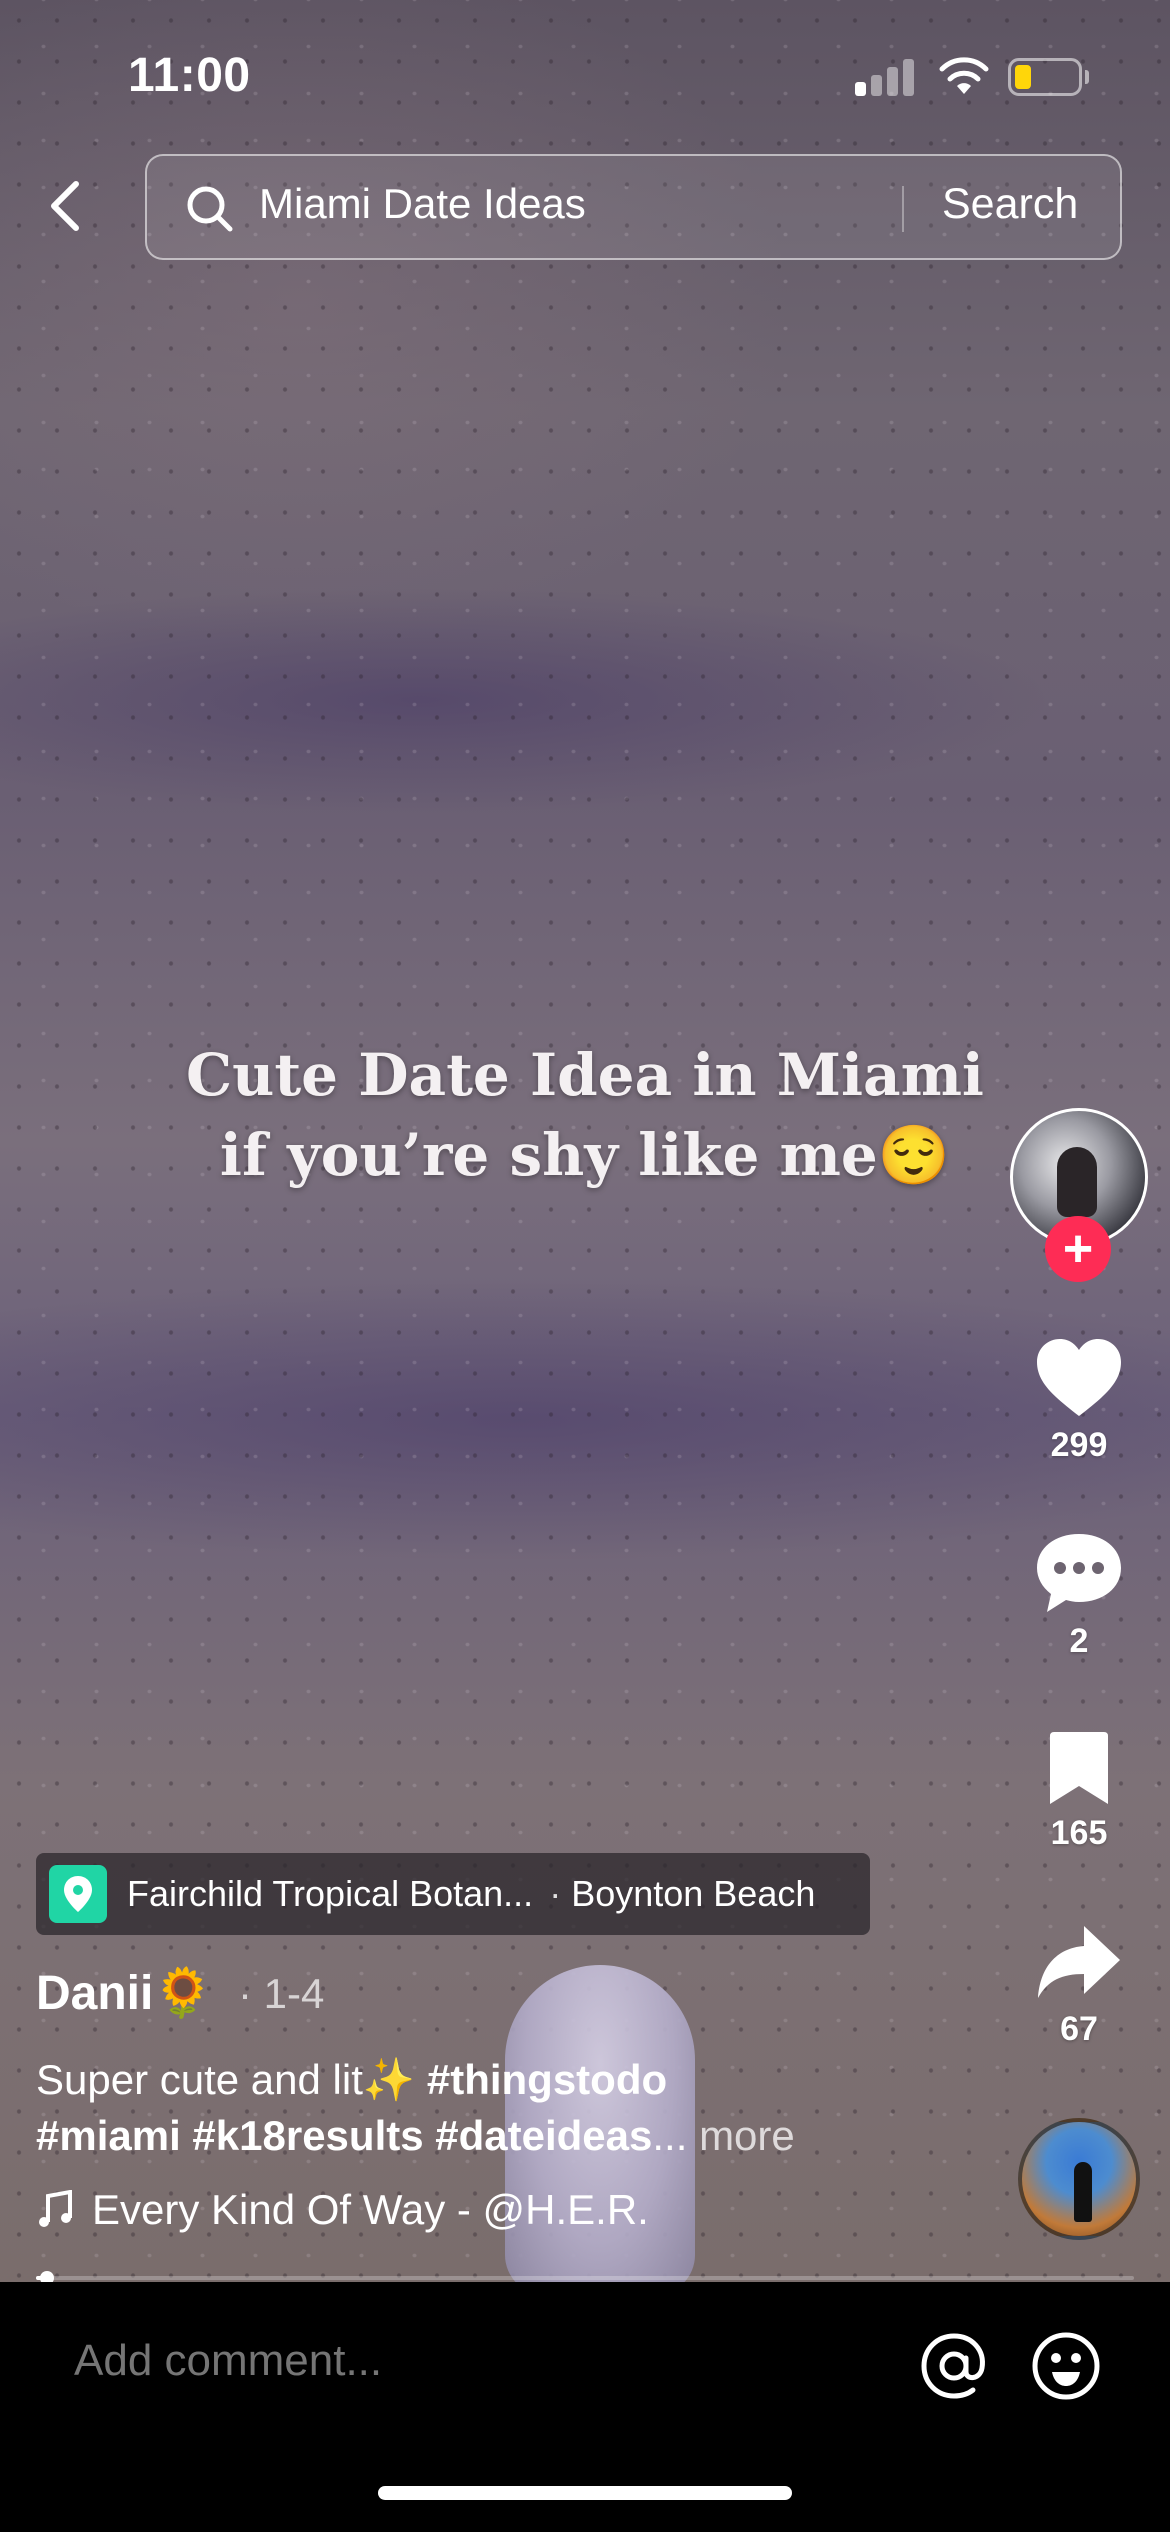 This screenshot has height=2532, width=1170. I want to click on search-divider, so click(903, 209).